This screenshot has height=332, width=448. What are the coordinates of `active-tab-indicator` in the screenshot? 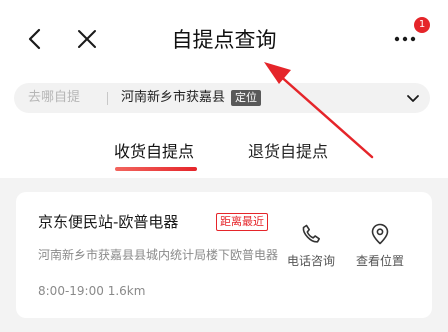 It's located at (156, 169).